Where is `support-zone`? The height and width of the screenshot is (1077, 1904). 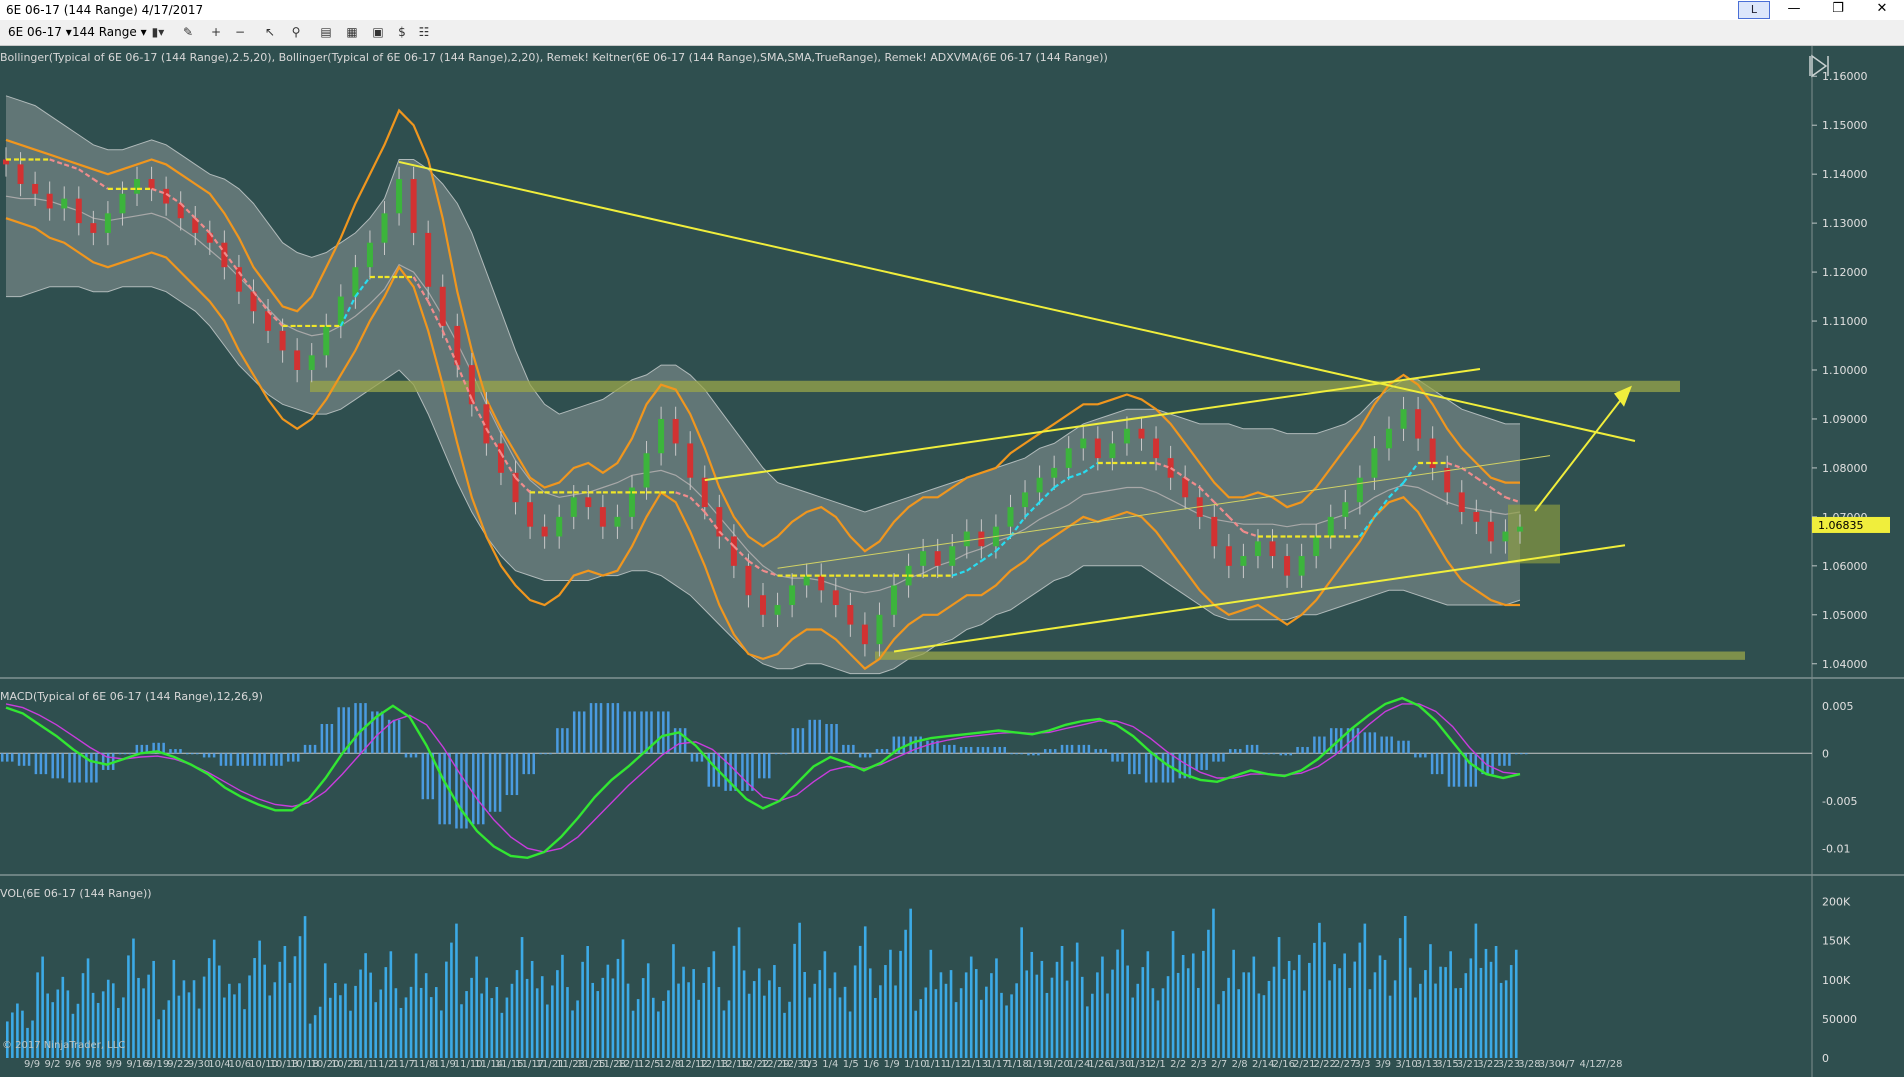 support-zone is located at coordinates (1310, 655).